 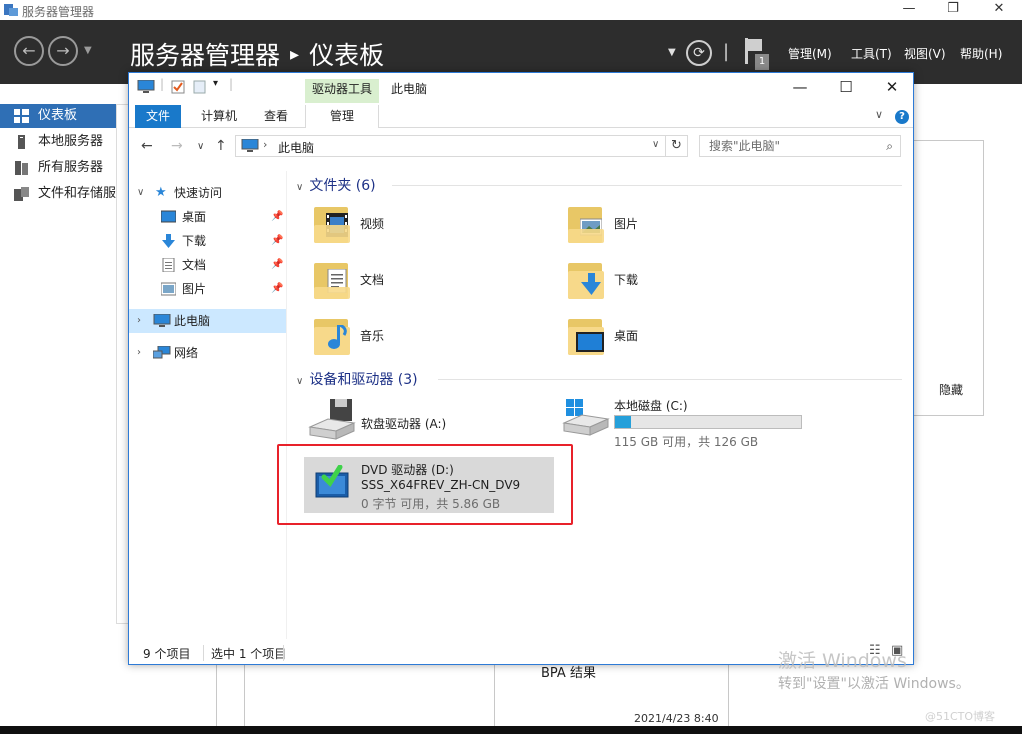 I want to click on breadcrumb: 服务器管理器 ▸ 仪表板, so click(x=257, y=54).